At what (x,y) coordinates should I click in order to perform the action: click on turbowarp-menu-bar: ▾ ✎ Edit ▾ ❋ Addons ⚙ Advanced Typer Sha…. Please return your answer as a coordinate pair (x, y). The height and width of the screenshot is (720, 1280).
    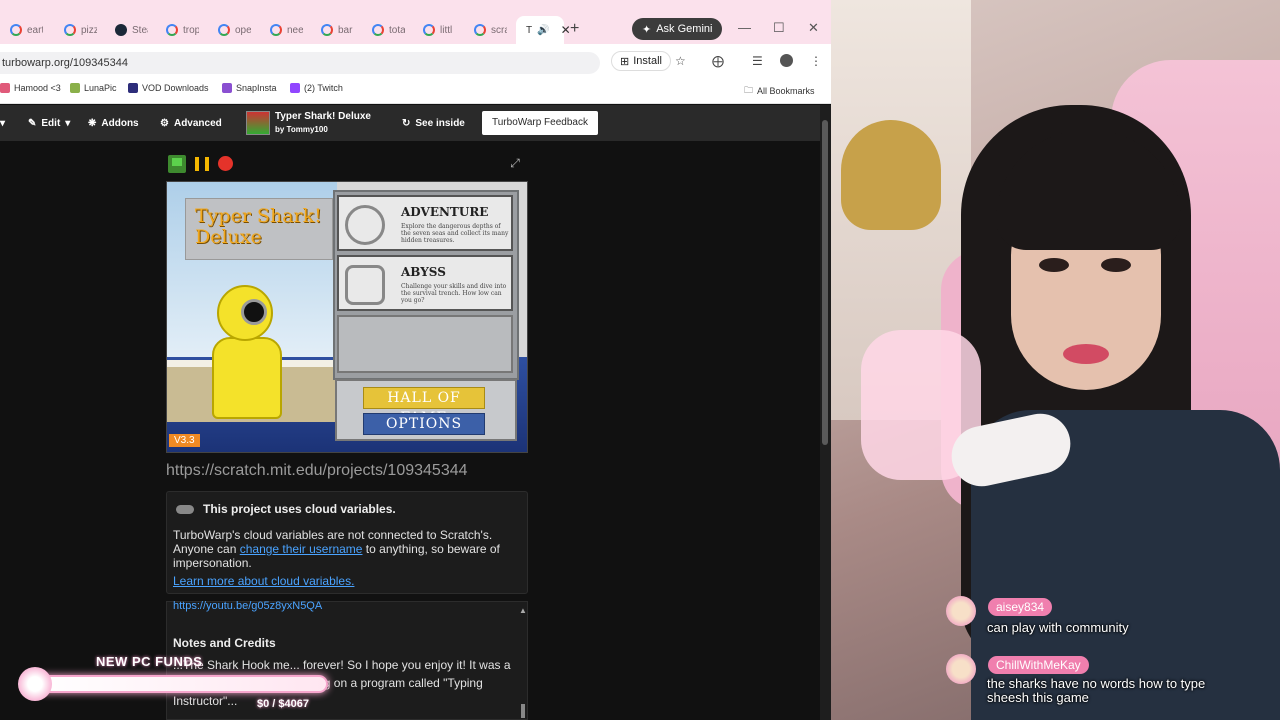
    Looking at the image, I should click on (415, 123).